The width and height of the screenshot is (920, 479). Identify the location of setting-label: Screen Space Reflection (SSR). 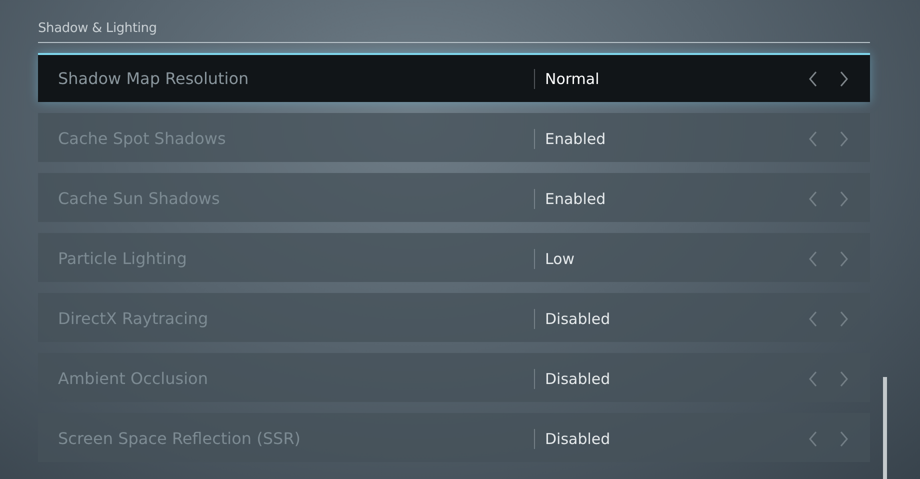
(179, 438).